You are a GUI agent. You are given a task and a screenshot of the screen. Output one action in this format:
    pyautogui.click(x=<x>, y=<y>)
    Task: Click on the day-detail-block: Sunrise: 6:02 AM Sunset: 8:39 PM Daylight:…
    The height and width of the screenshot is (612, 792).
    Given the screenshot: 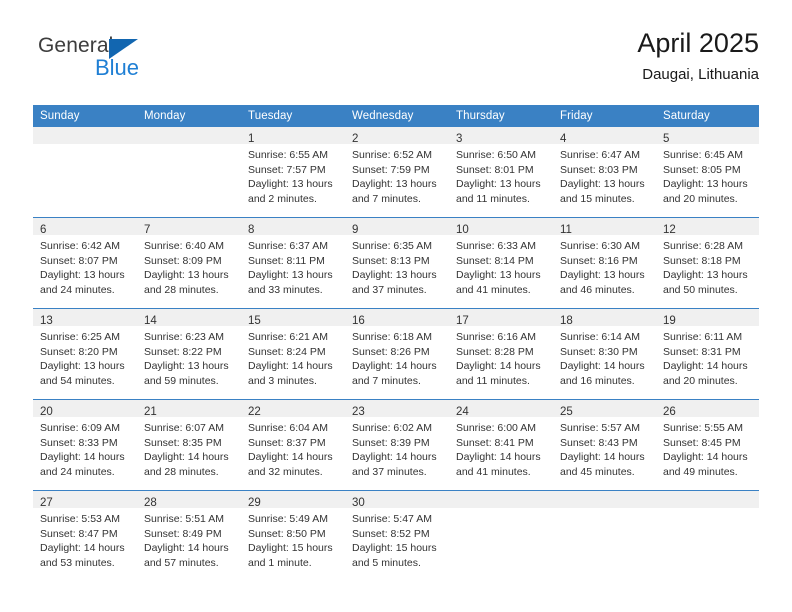 What is the action you would take?
    pyautogui.click(x=397, y=448)
    